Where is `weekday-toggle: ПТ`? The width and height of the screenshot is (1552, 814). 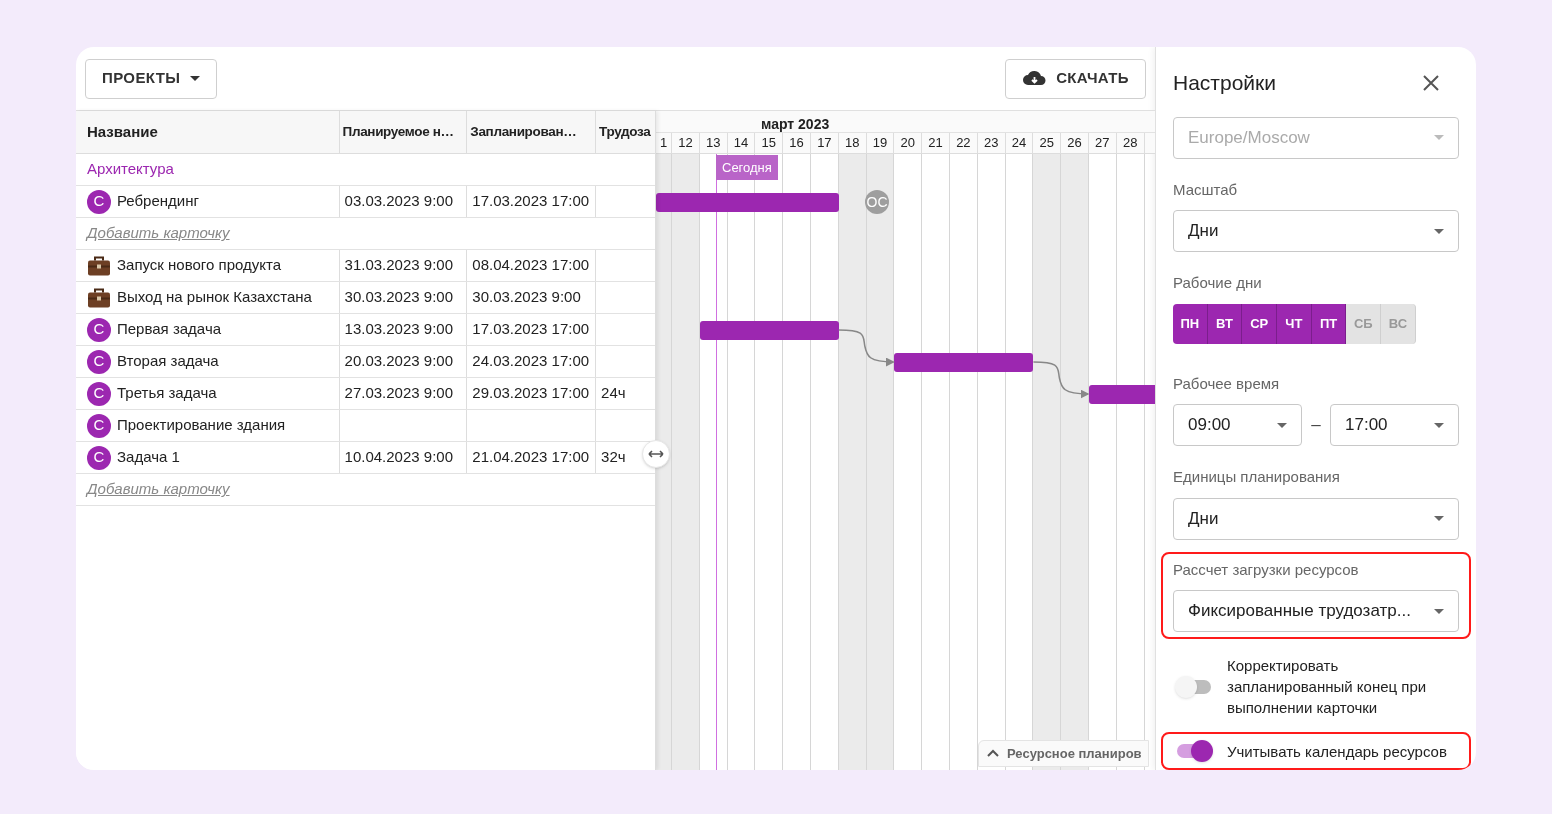 weekday-toggle: ПТ is located at coordinates (1329, 323).